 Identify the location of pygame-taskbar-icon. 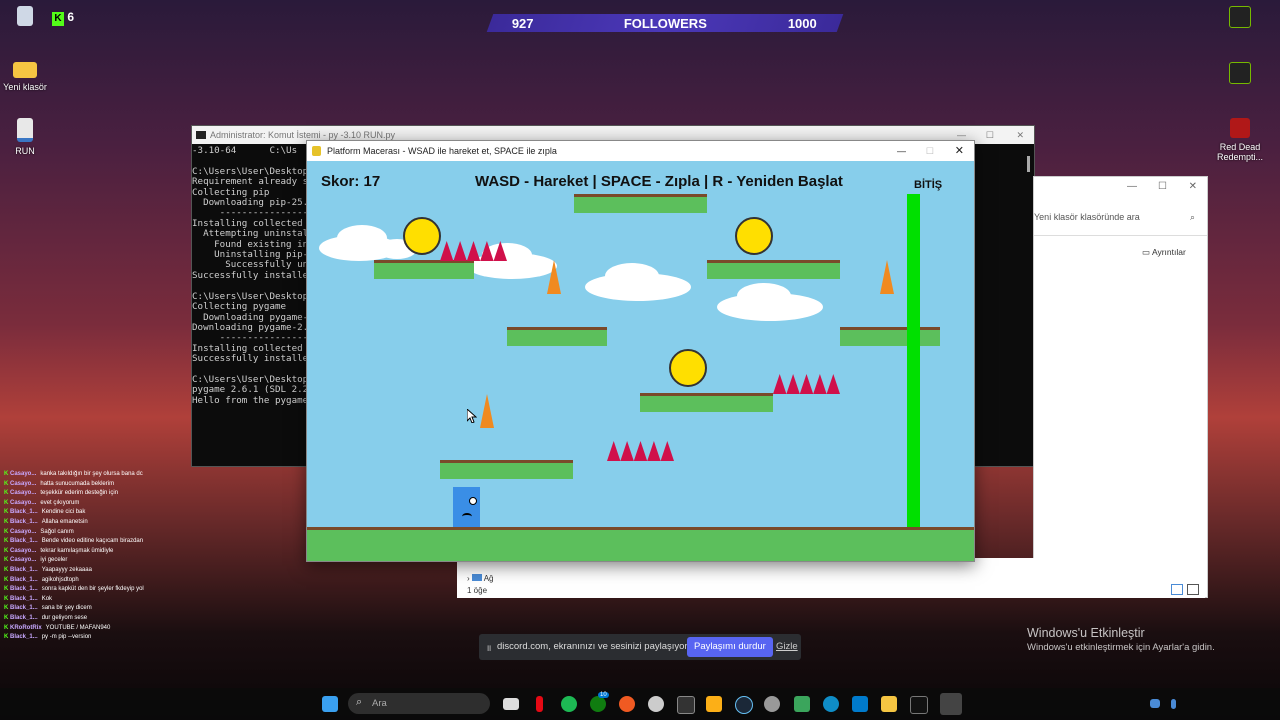
(951, 704).